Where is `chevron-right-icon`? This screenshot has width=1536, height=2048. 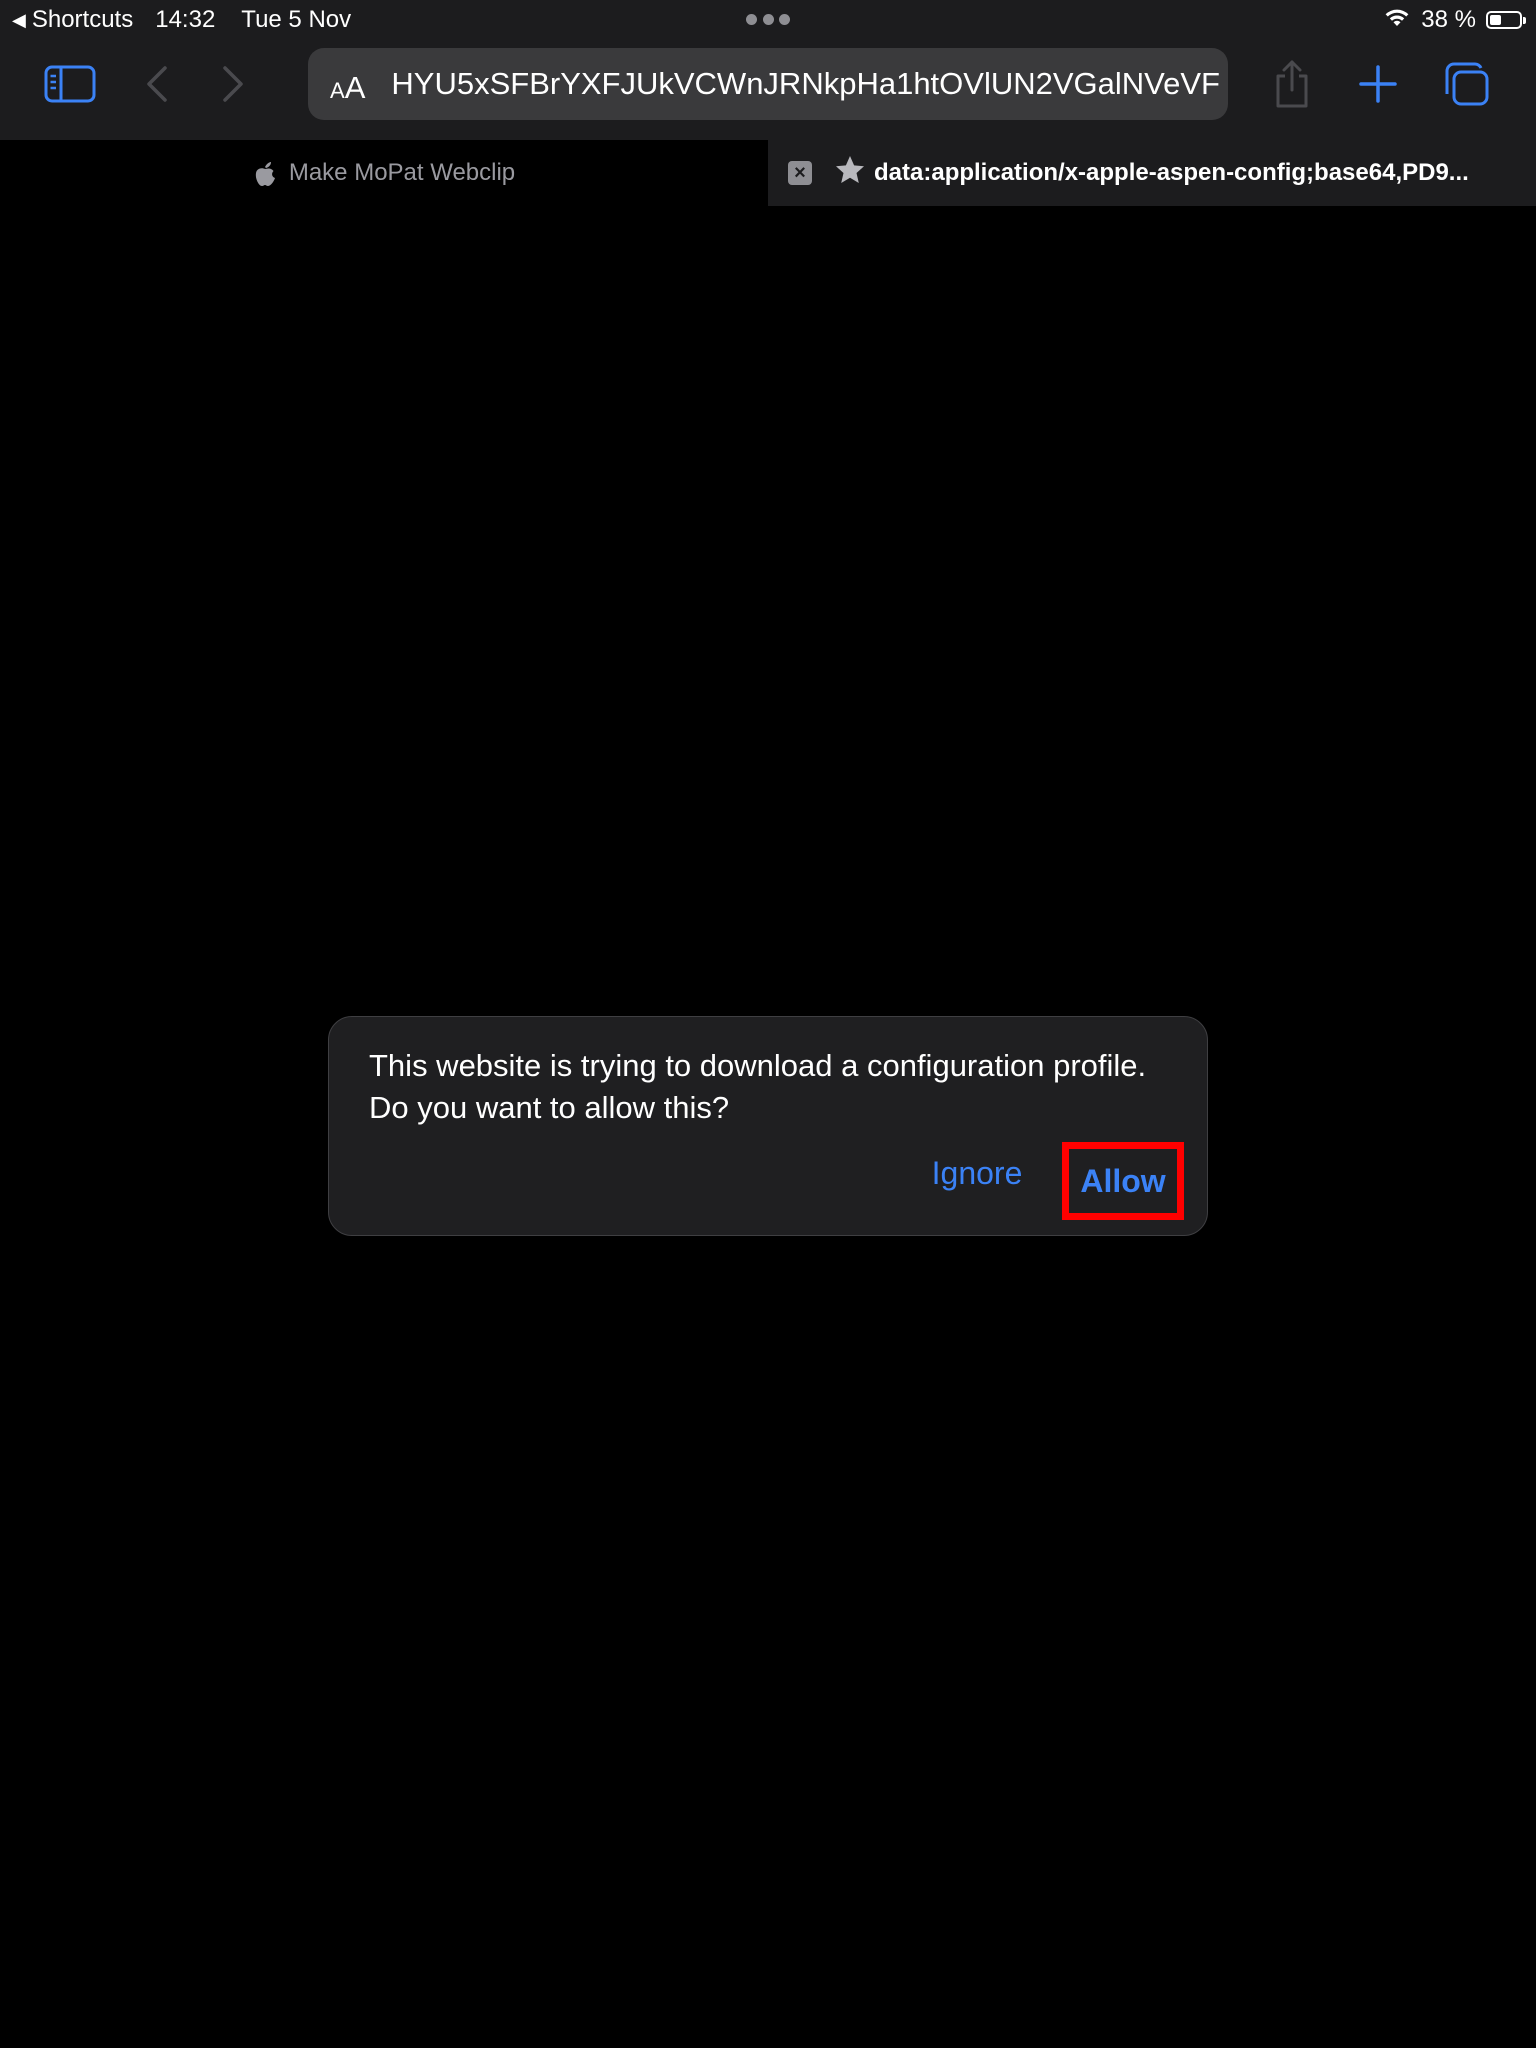
chevron-right-icon is located at coordinates (233, 84).